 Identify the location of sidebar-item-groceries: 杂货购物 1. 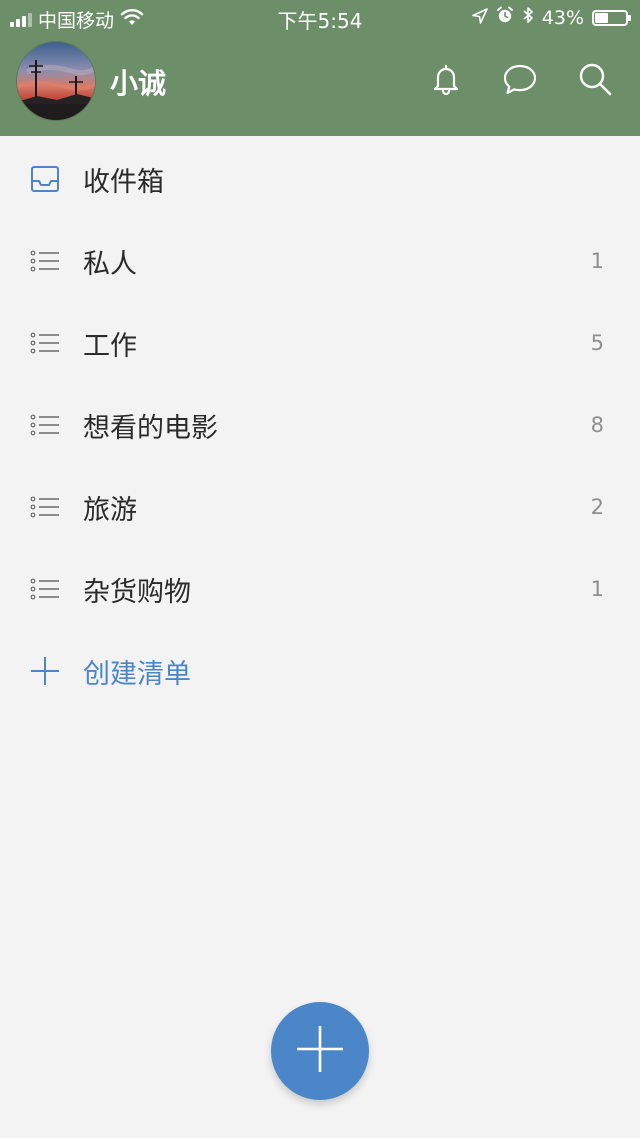
(320, 589).